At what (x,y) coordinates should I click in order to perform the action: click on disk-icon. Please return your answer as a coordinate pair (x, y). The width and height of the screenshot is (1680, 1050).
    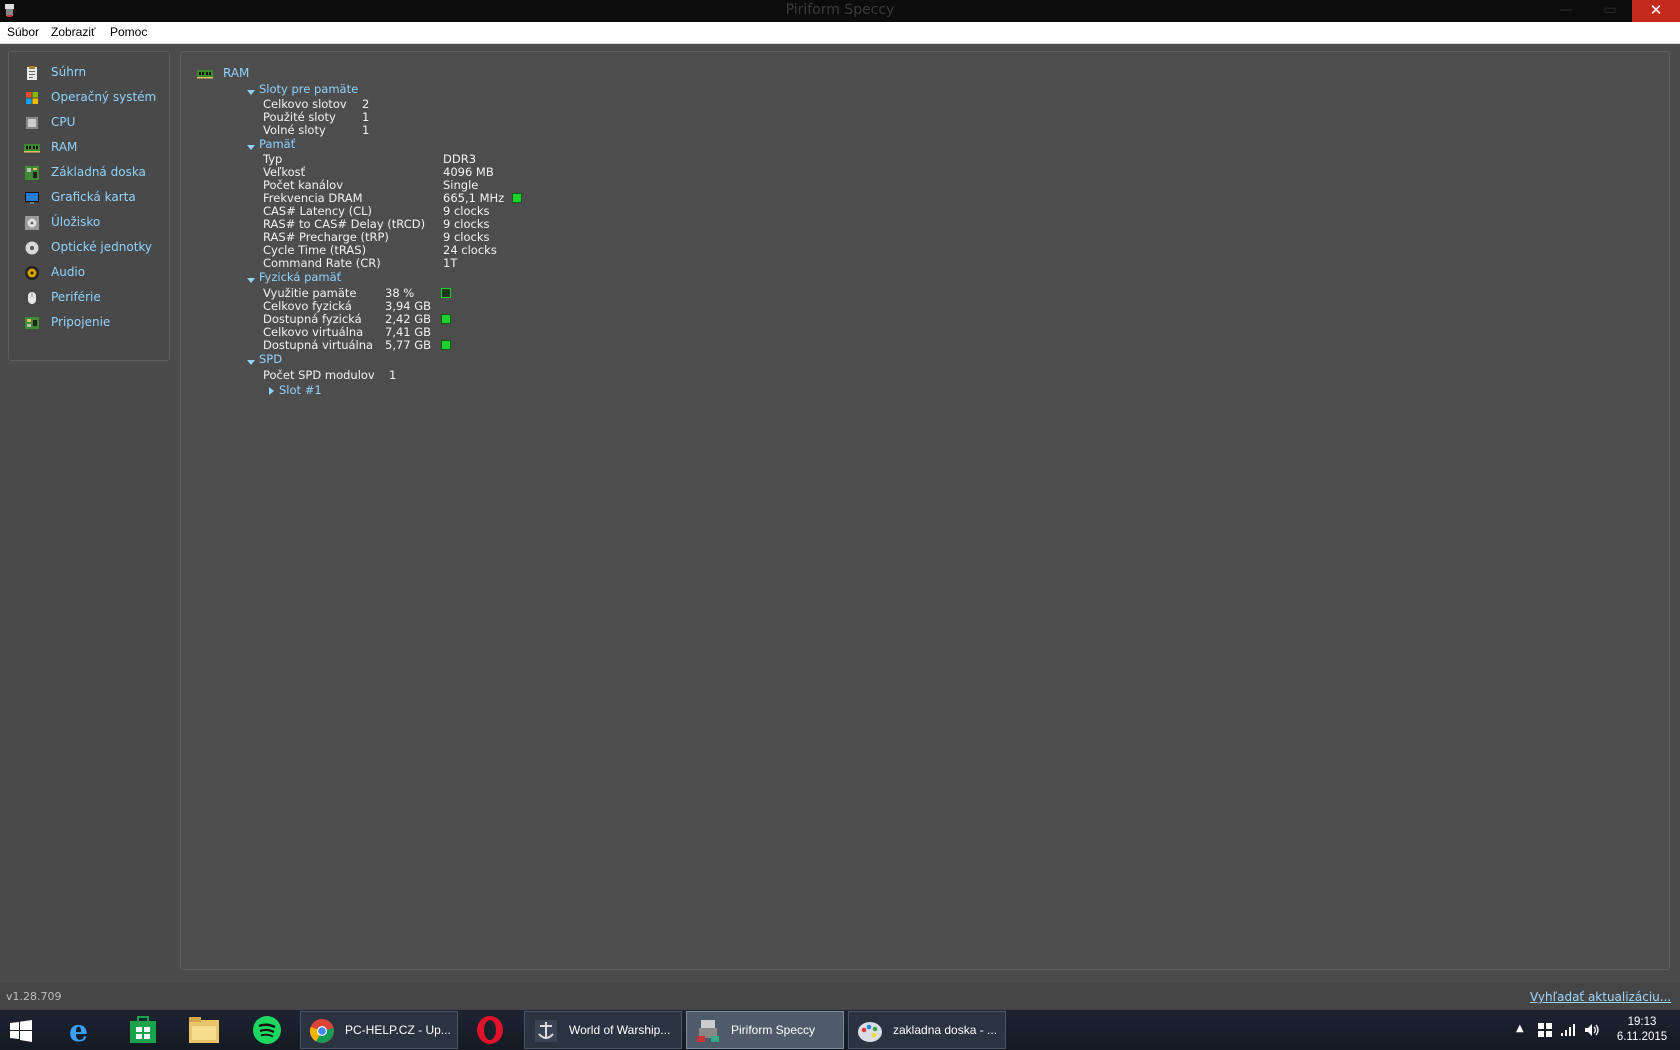
    Looking at the image, I should click on (32, 223).